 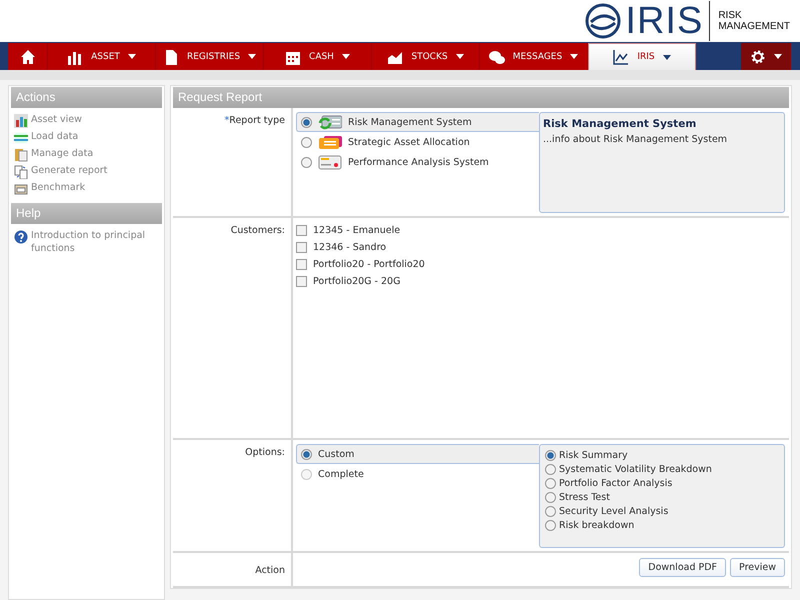 I want to click on option-label: Strategic Asset Allocation, so click(x=409, y=142).